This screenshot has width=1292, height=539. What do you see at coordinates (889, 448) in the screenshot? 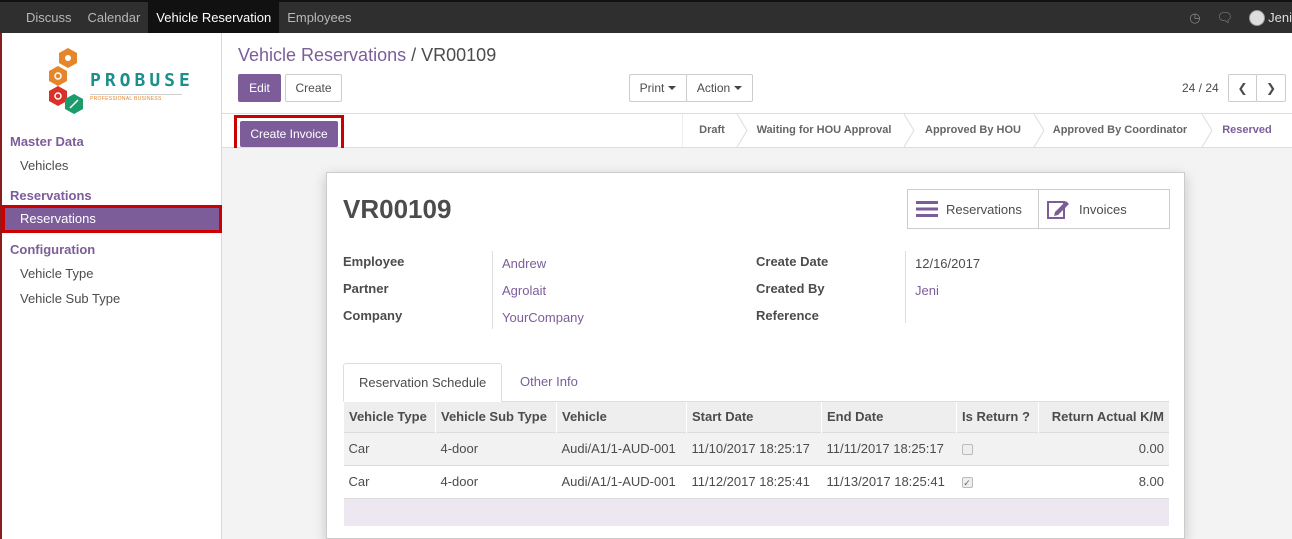
I see `cell-end-date: 11/11/2017 18:25:17` at bounding box center [889, 448].